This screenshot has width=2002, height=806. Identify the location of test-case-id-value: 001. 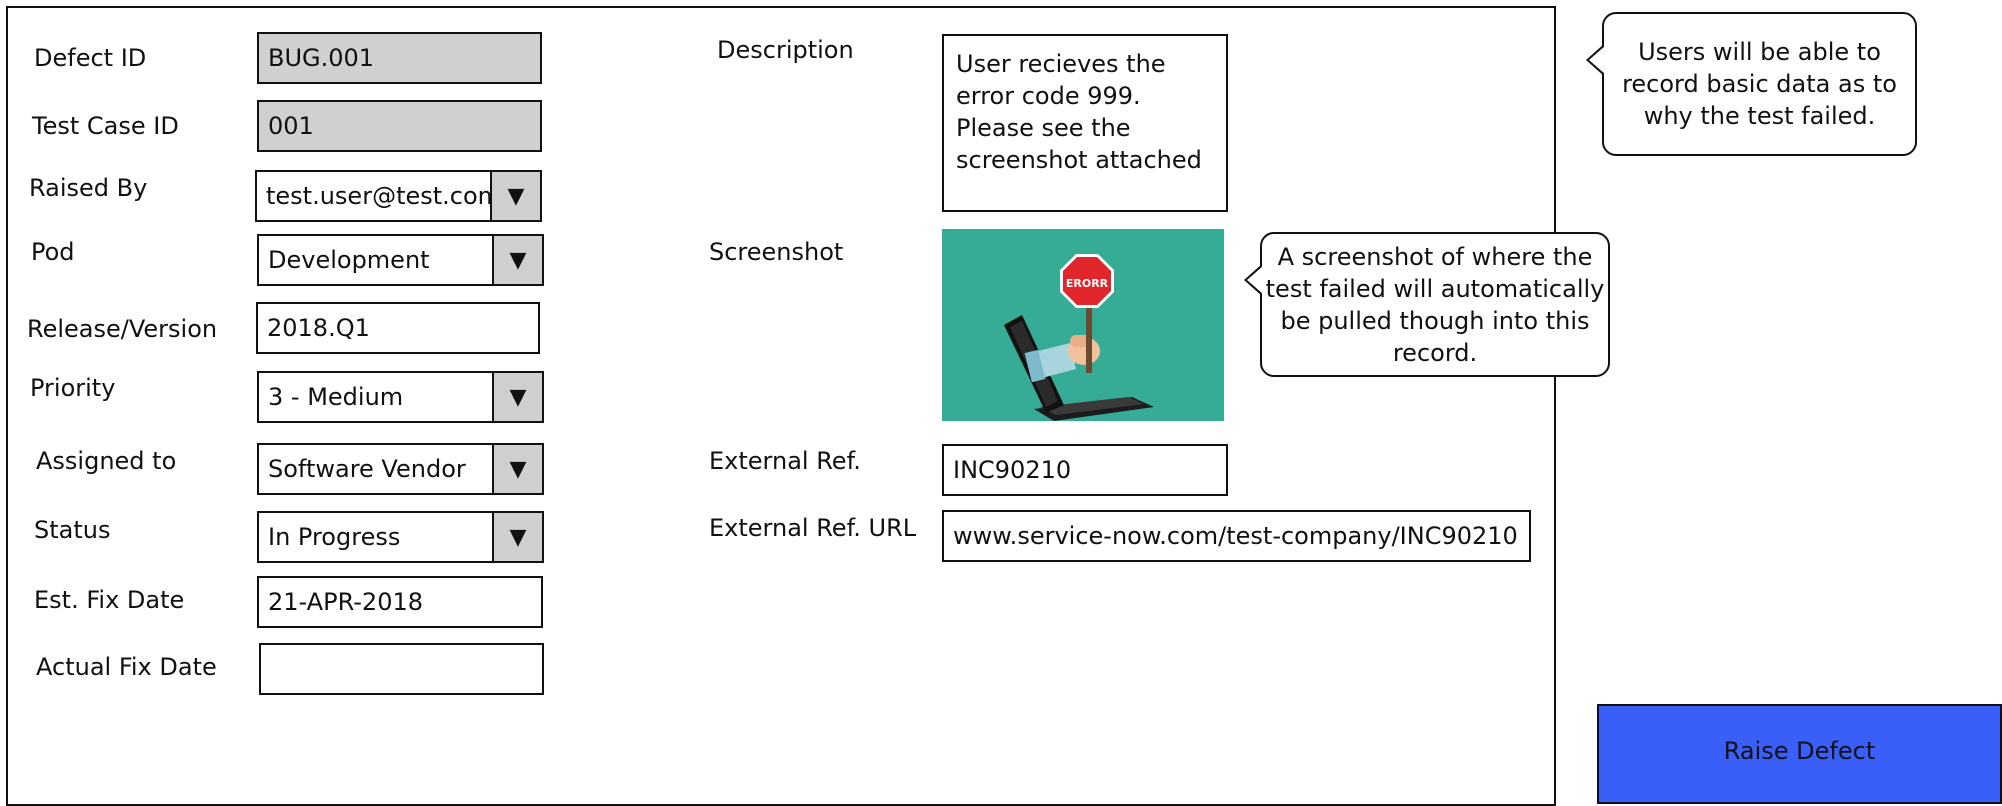
(291, 126).